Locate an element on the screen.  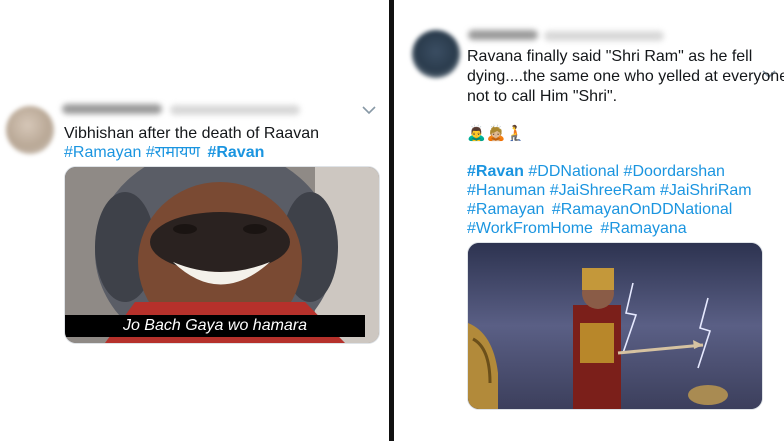
hashtag-link: #Doordarshan is located at coordinates (674, 171).